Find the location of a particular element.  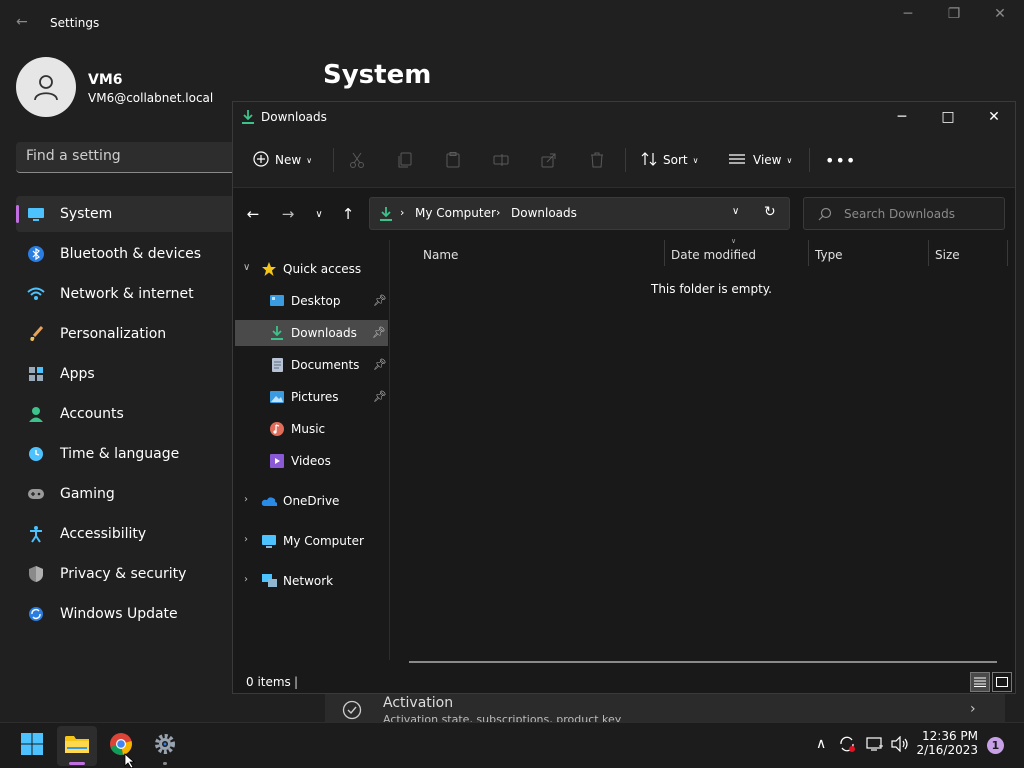

sync-icon is located at coordinates (847, 746).